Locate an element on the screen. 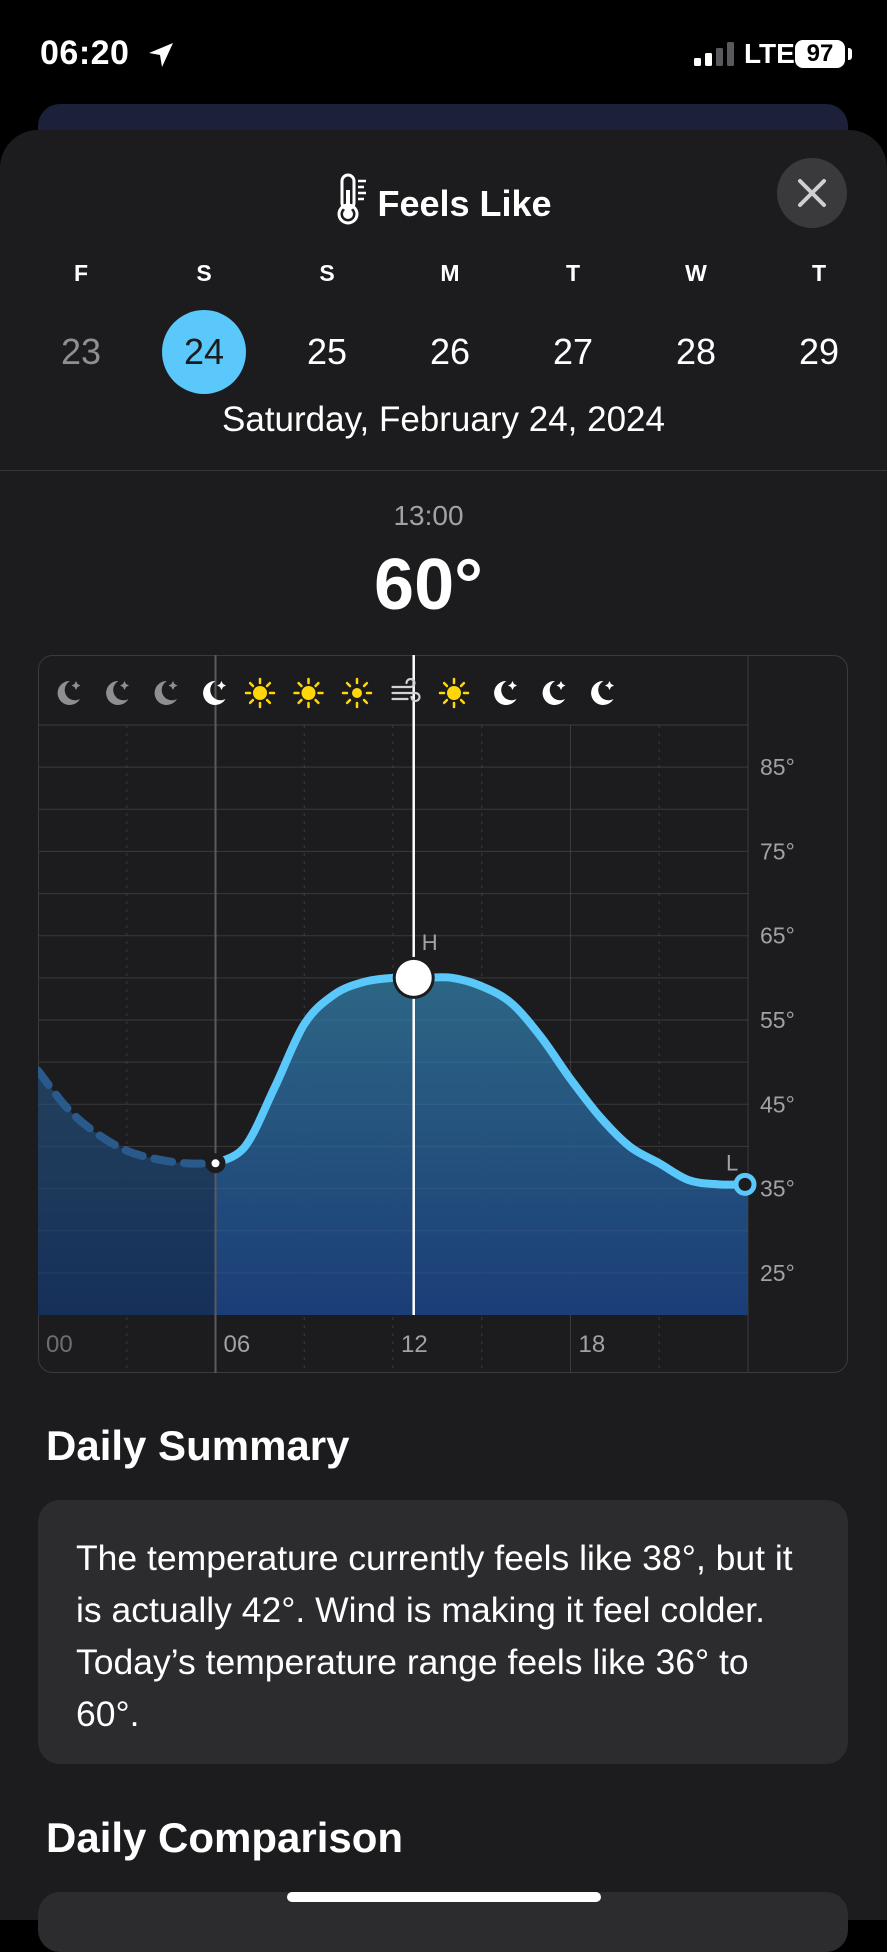  day-number: 25 is located at coordinates (327, 351).